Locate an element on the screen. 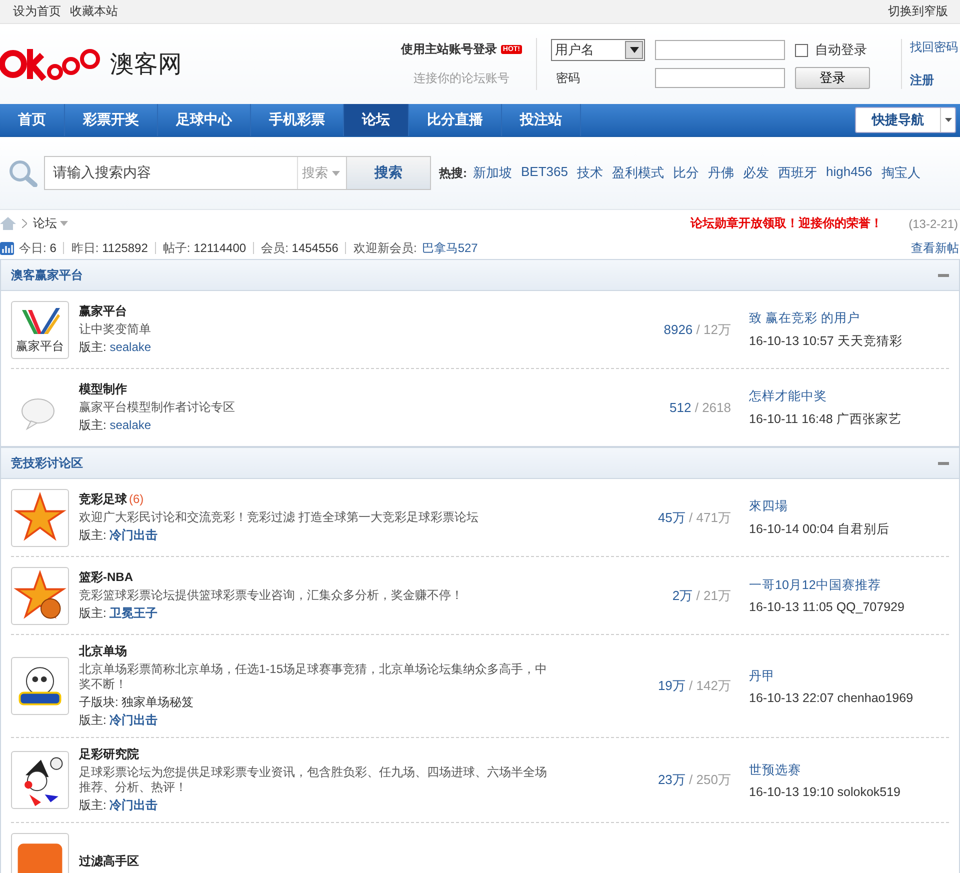  notice-date: (13-2-21) is located at coordinates (933, 223).